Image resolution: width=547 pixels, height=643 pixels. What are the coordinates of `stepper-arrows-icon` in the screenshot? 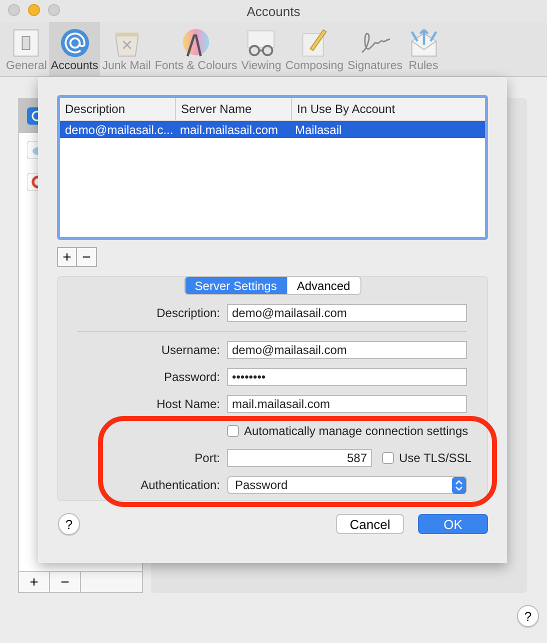 It's located at (459, 485).